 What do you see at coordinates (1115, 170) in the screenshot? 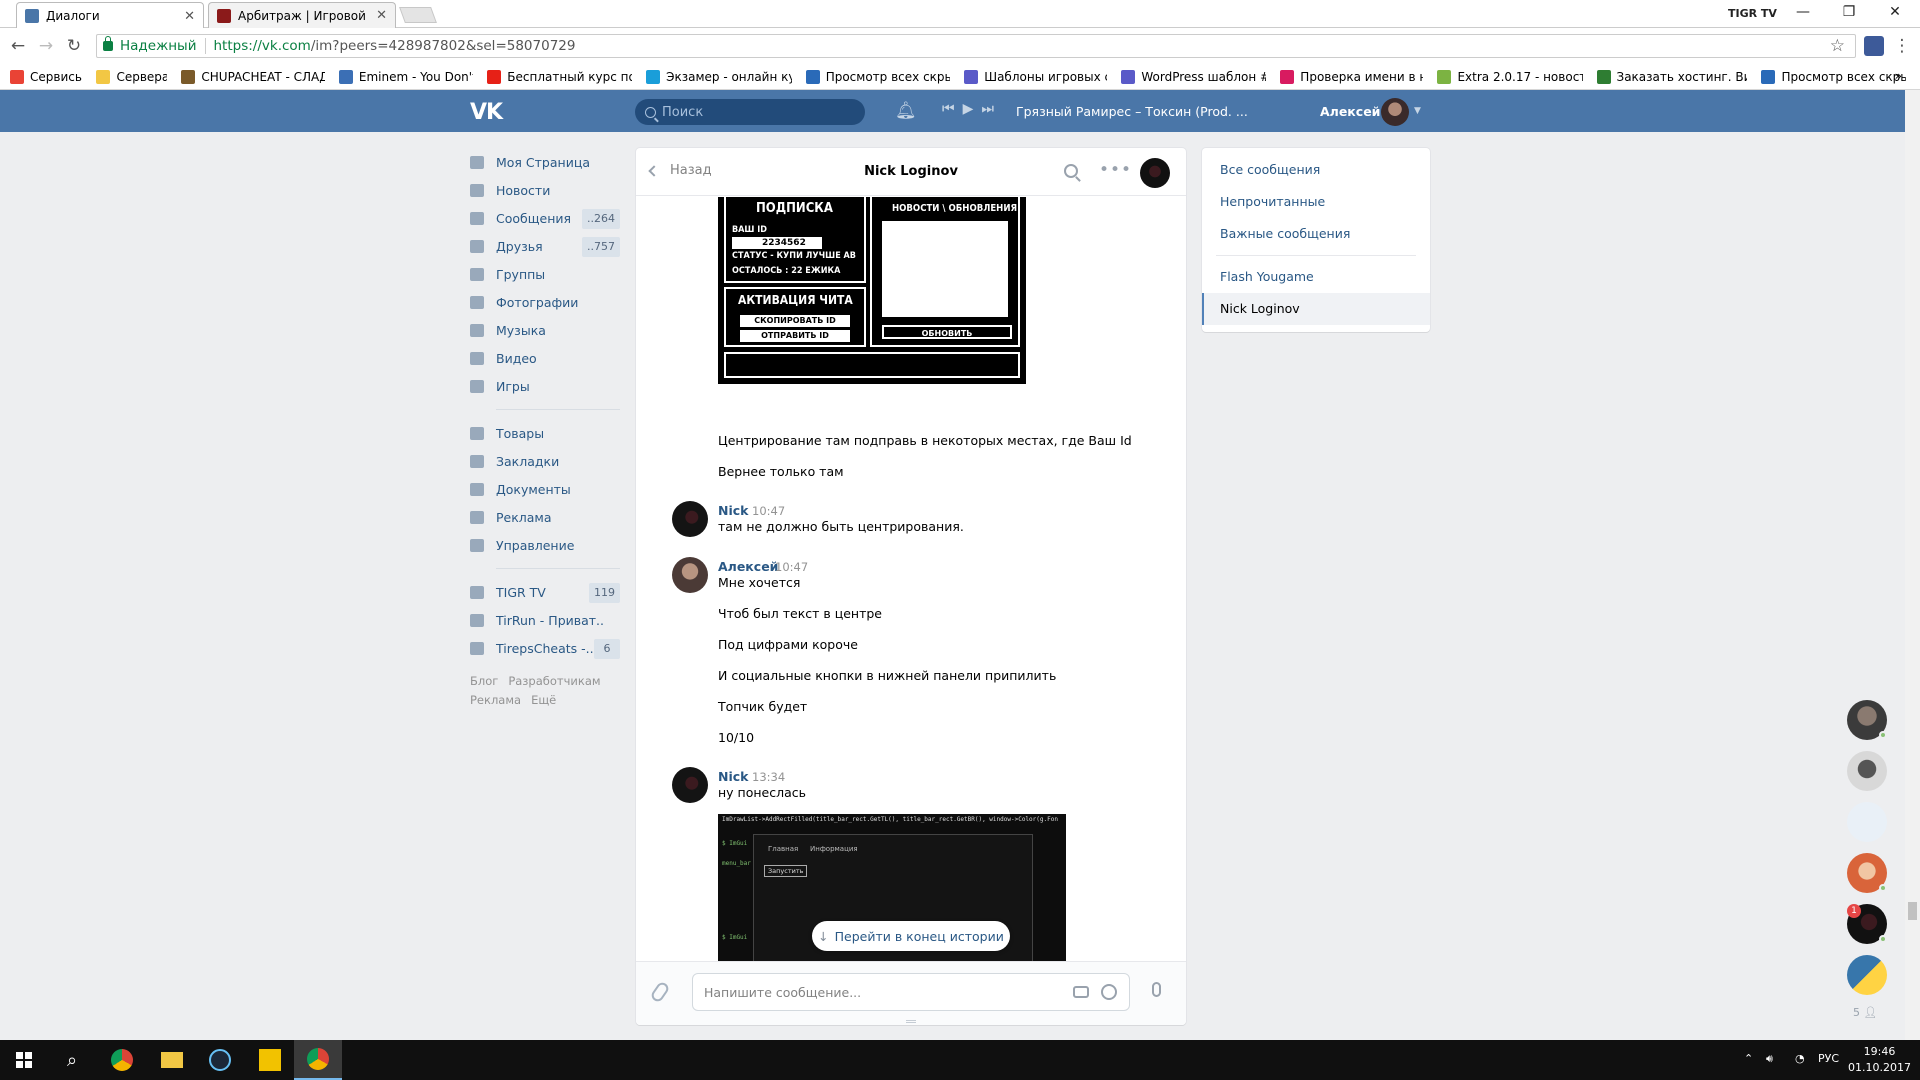
I see `more-dots-icon: •••` at bounding box center [1115, 170].